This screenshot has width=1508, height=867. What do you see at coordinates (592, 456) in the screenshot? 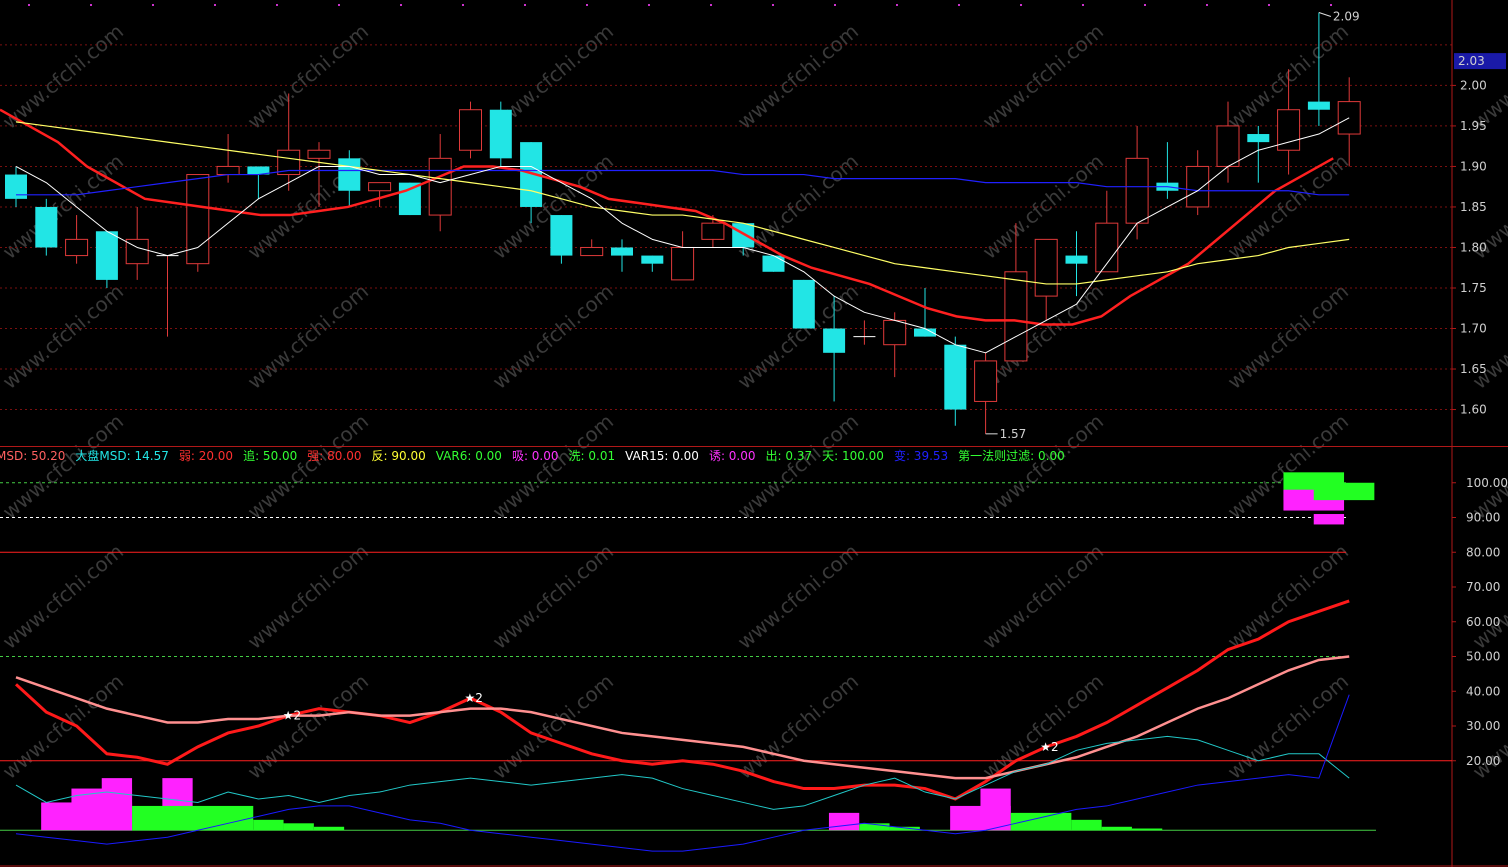
I see `legend-entry: 洗: 0.01` at bounding box center [592, 456].